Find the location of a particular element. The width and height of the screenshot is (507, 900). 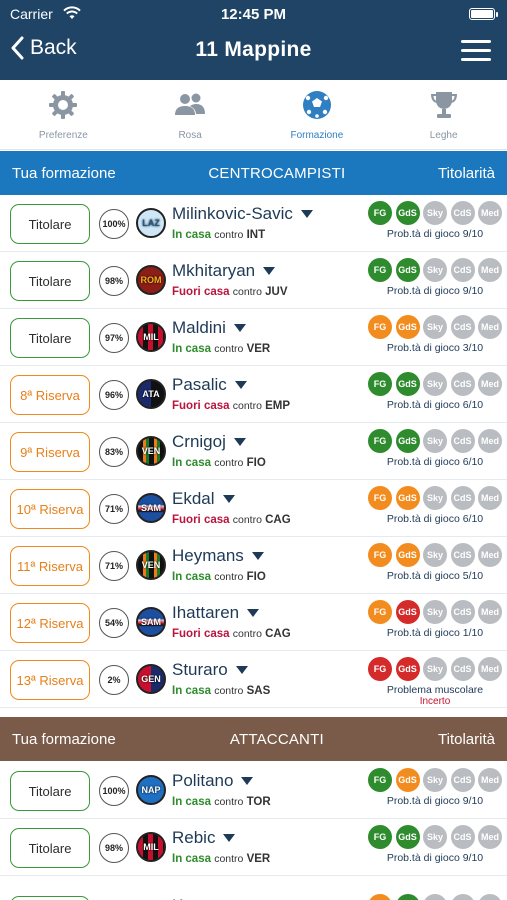

player-name-dropdown: Pasalic is located at coordinates (209, 385).